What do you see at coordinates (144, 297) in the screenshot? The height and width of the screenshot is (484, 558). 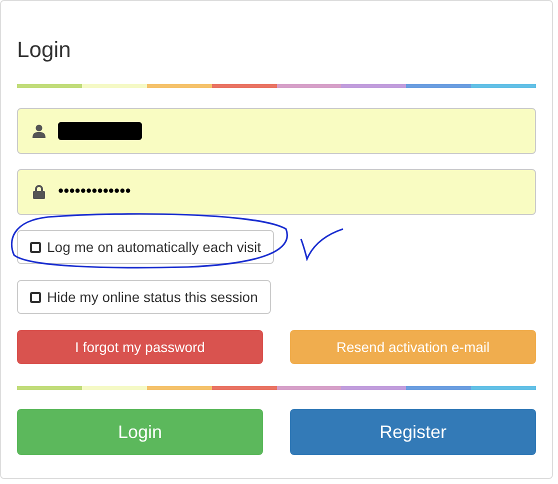 I see `checkbox-option: Hide my online status this session` at bounding box center [144, 297].